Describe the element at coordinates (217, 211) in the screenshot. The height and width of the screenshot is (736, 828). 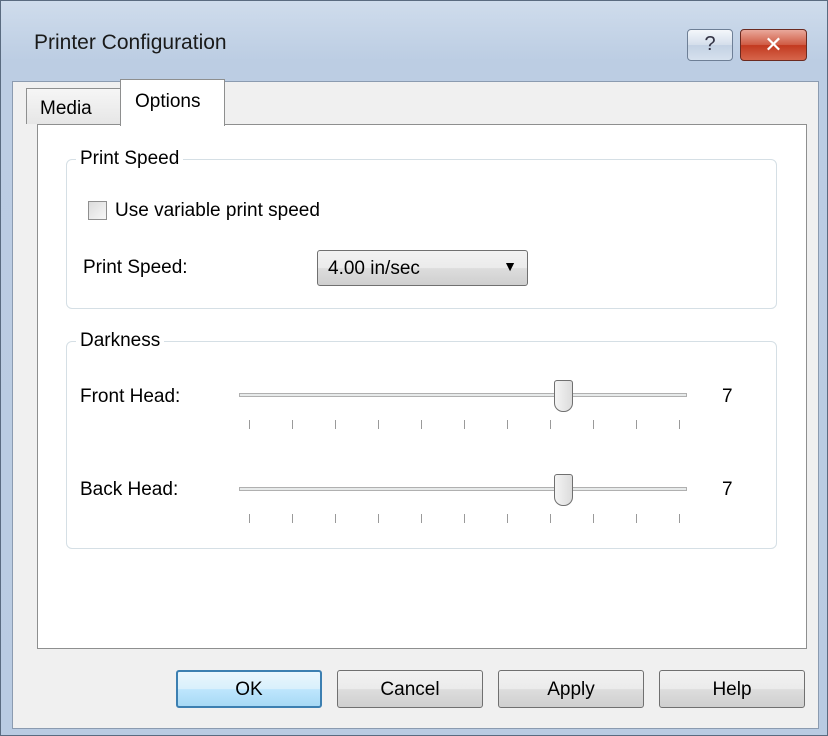
I see `variable-print-speed-label: Use variable print speed` at that location.